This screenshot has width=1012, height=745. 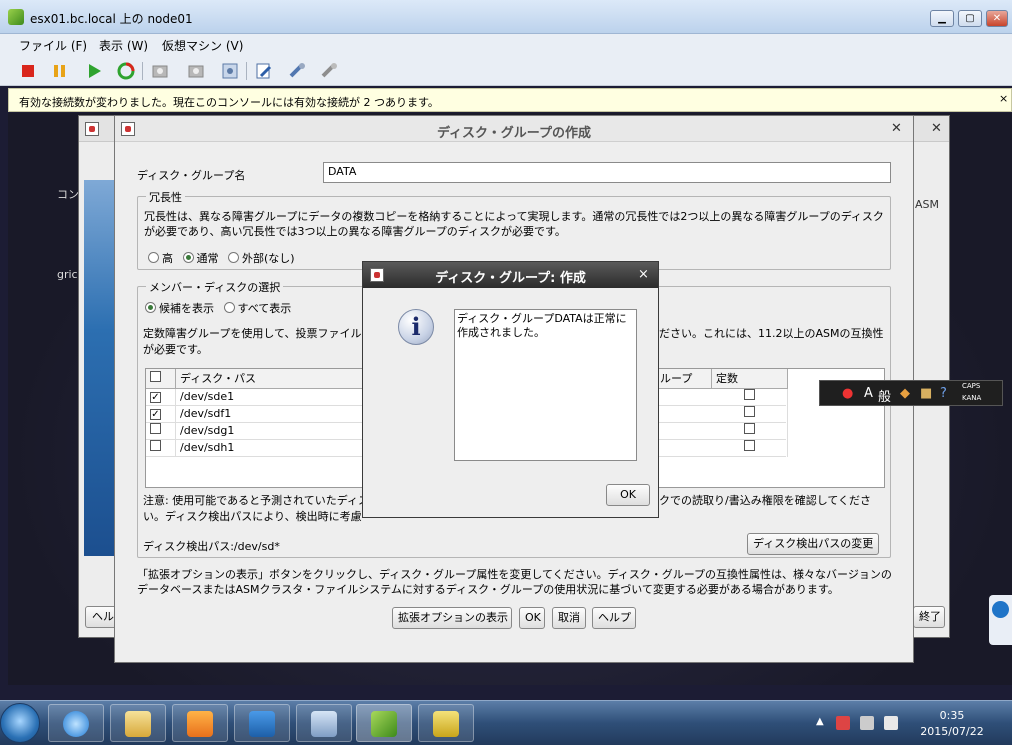 I want to click on tools-icon, so click(x=298, y=71).